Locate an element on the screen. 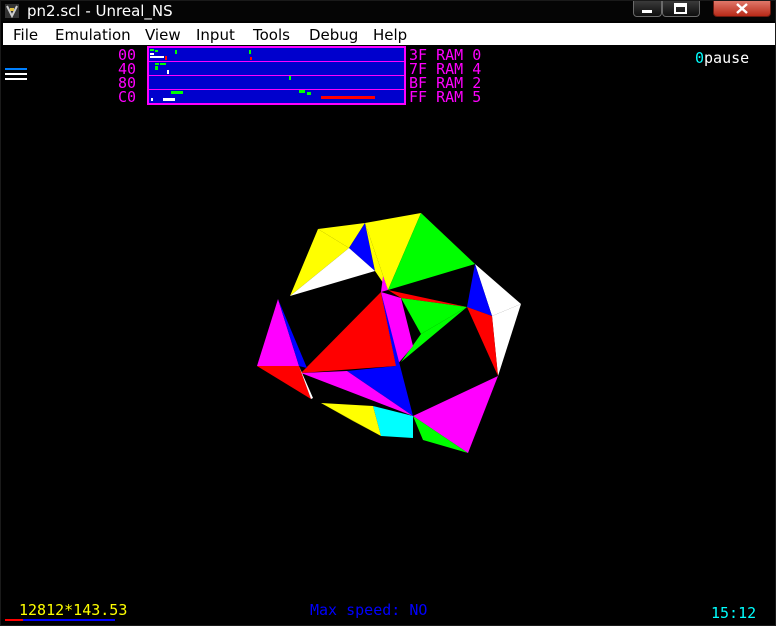 This screenshot has width=776, height=626. menu-input: Input is located at coordinates (215, 35).